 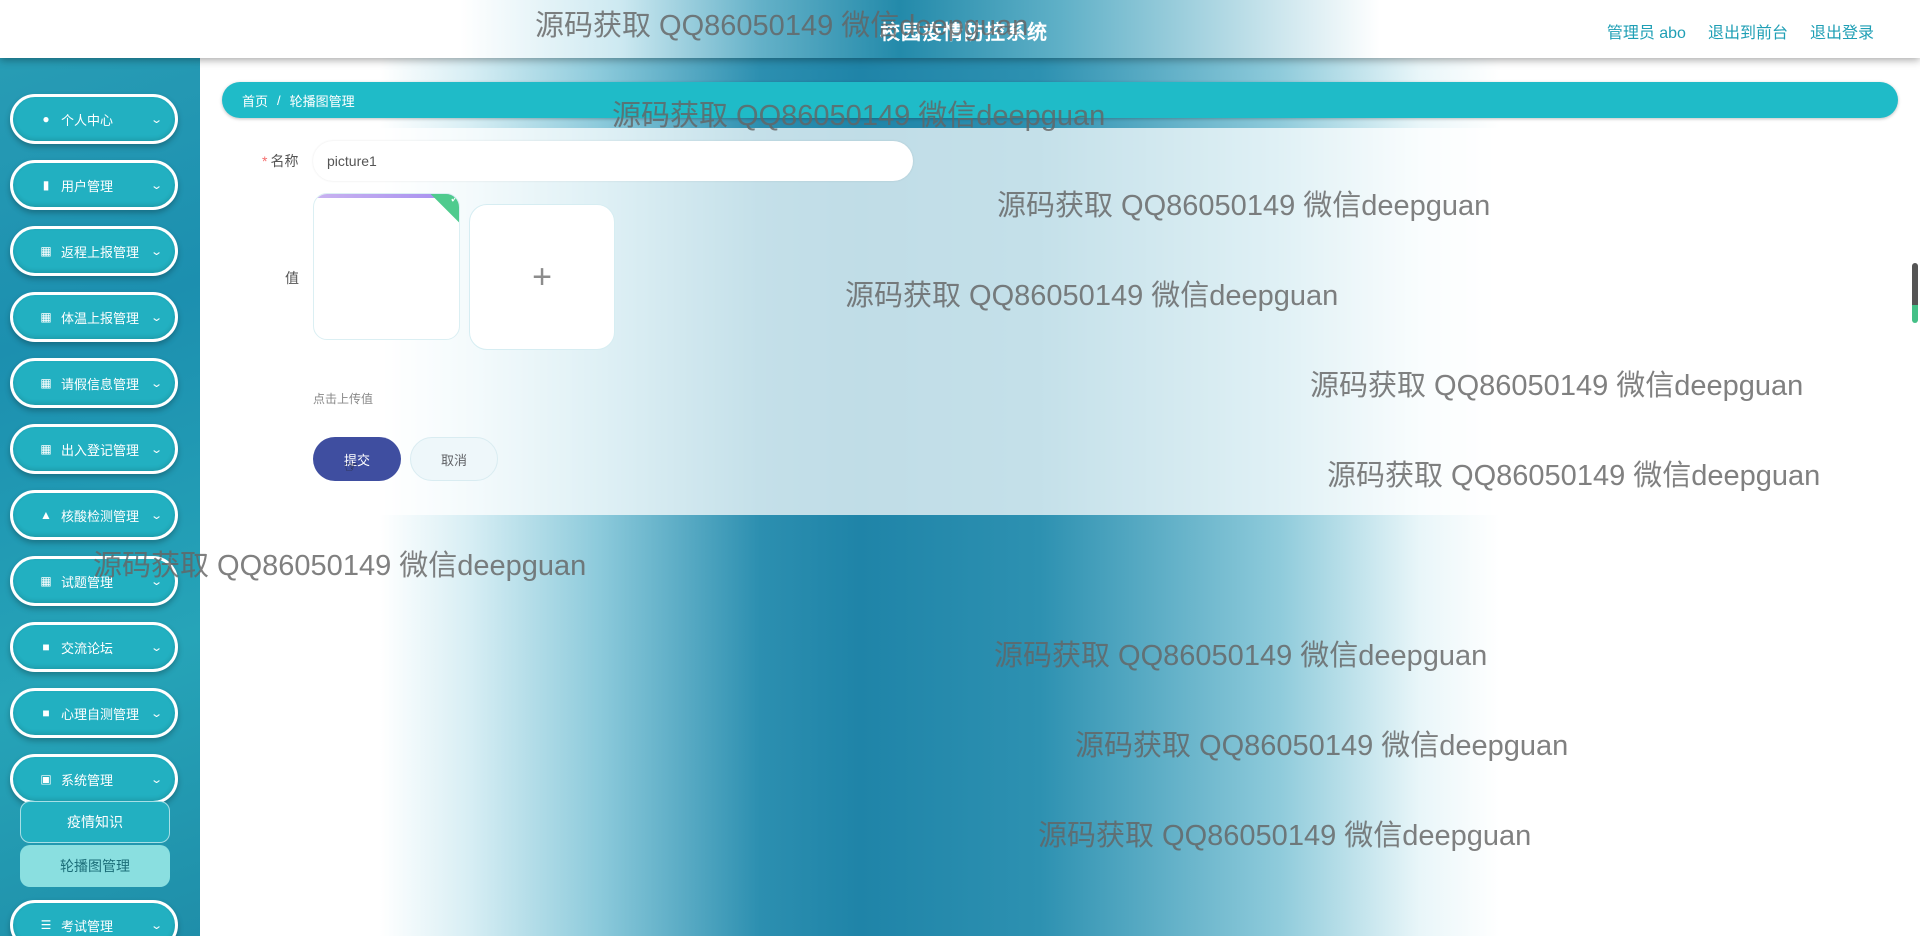 I want to click on sidebar-item-exam: ☰ 考试管理 ⌄, so click(x=94, y=918).